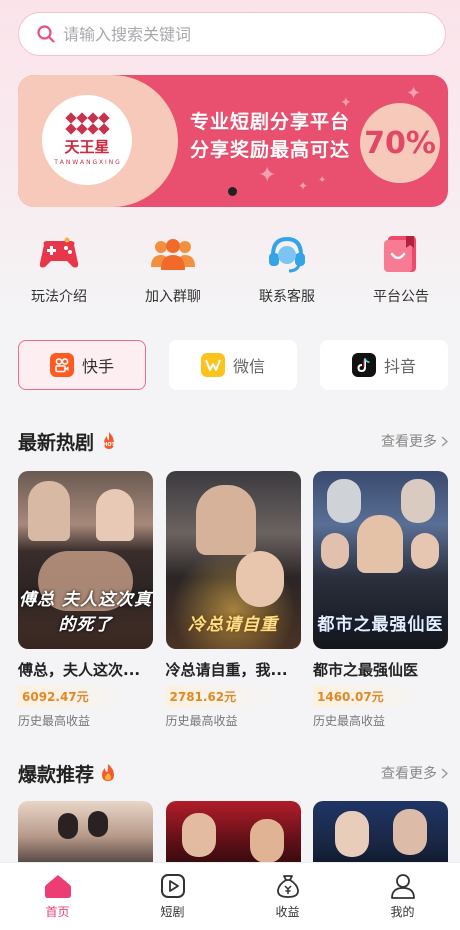  Describe the element at coordinates (85, 560) in the screenshot. I see `drama-poster: 傅总 夫人这次真的死了` at that location.